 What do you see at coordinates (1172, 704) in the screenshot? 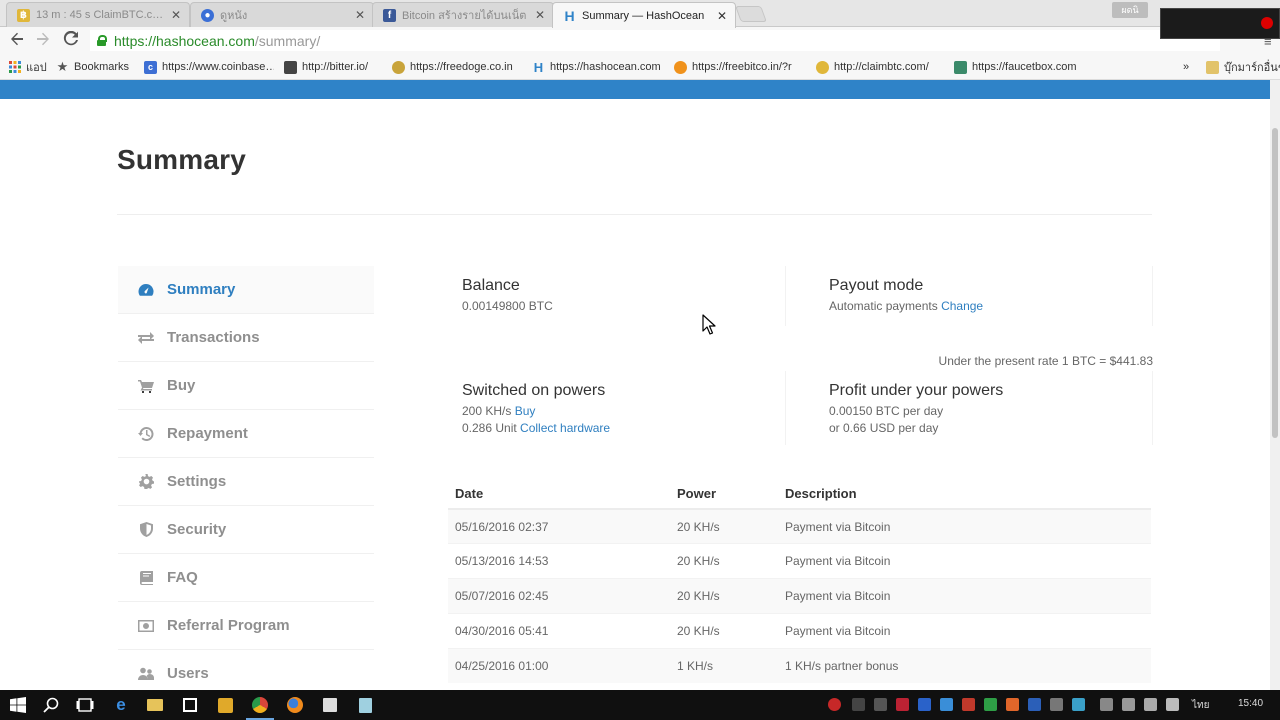
I see `action-center-icon` at bounding box center [1172, 704].